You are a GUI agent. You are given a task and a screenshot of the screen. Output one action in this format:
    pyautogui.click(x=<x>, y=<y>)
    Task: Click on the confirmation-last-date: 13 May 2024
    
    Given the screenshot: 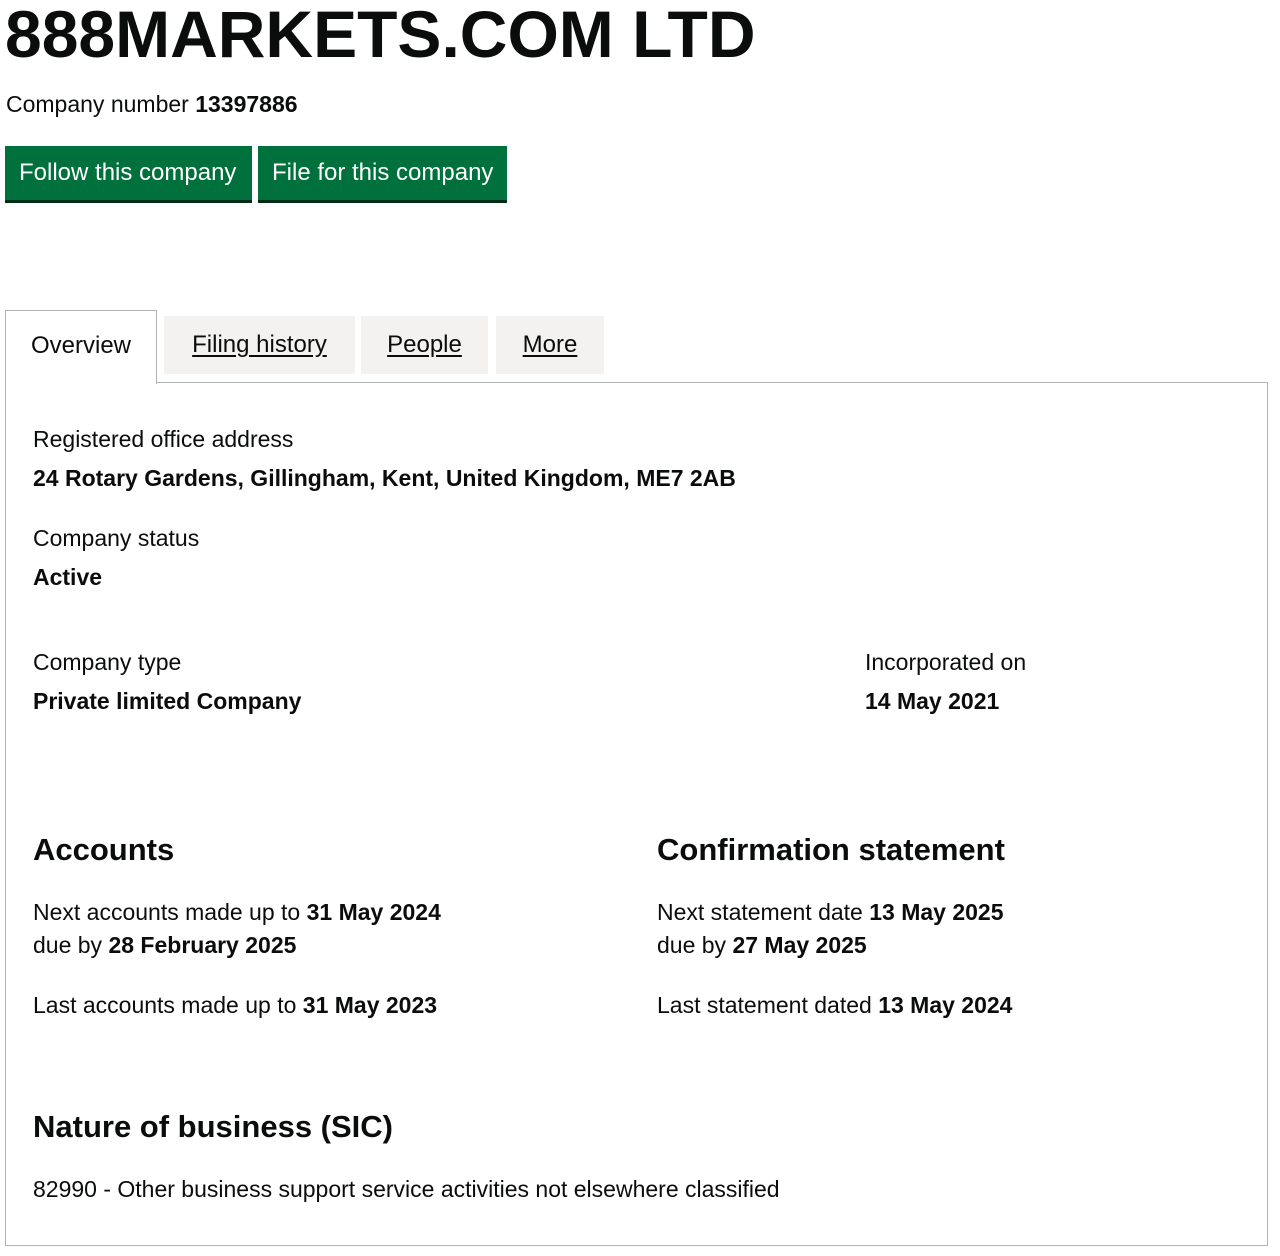 What is the action you would take?
    pyautogui.click(x=945, y=1005)
    